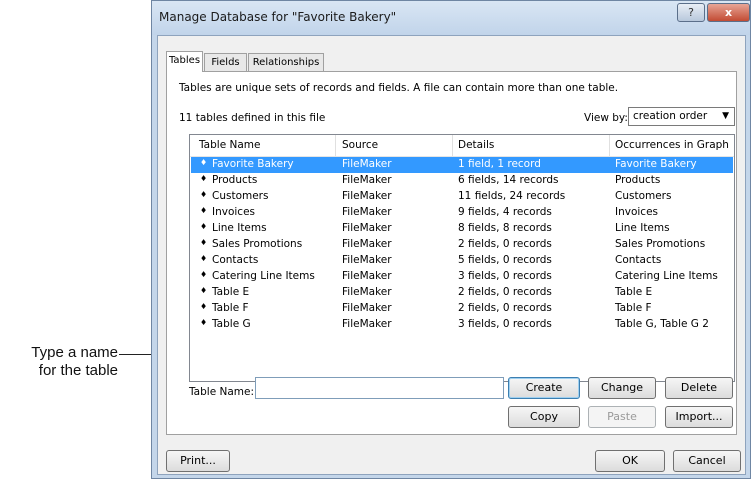 This screenshot has height=479, width=753. What do you see at coordinates (606, 118) in the screenshot?
I see `view-by-label: View by:` at bounding box center [606, 118].